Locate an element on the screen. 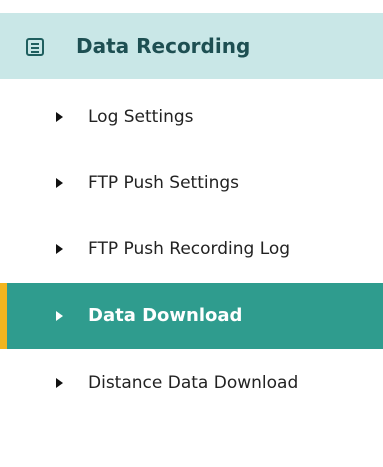 The width and height of the screenshot is (383, 467). menu-item-label: FTP Push Settings is located at coordinates (164, 183).